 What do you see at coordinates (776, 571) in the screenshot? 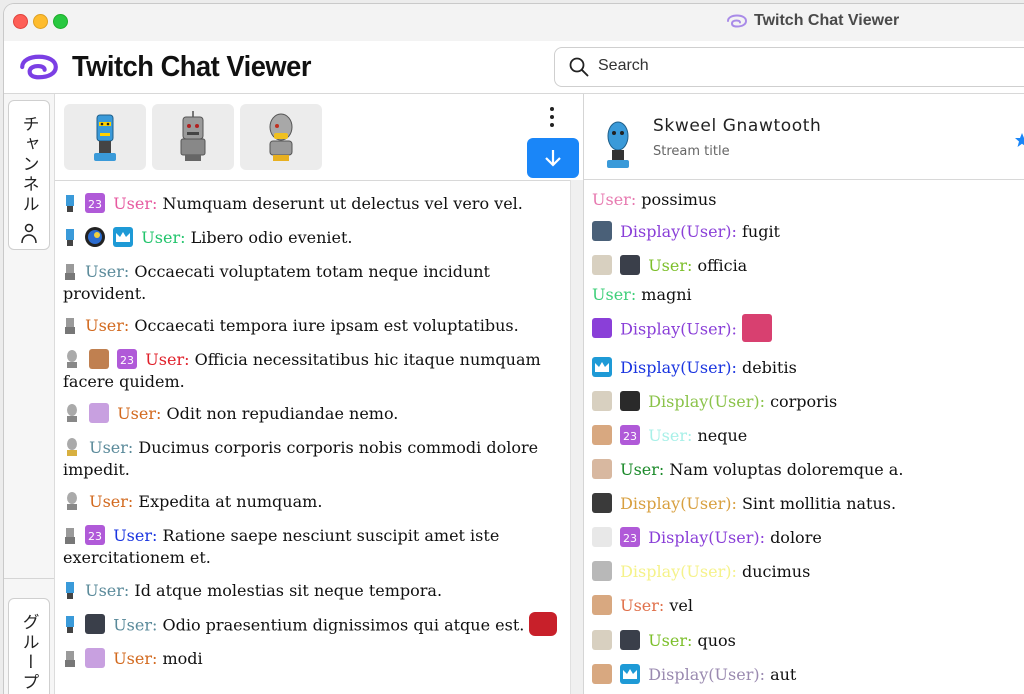
I see `chat-text: ducimus` at bounding box center [776, 571].